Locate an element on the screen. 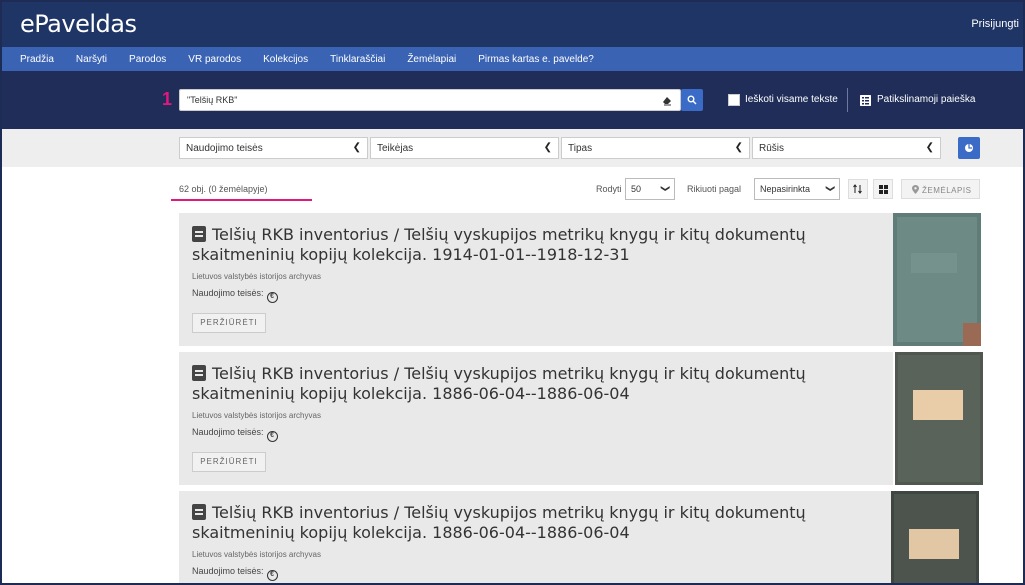  eraser-icon is located at coordinates (667, 100).